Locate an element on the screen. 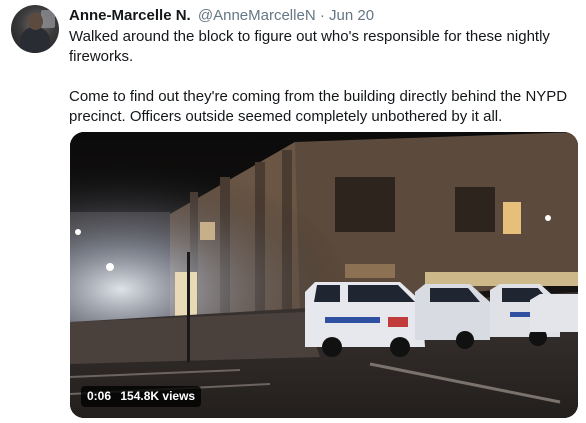  author-handle: @AnneMarcelleN is located at coordinates (257, 15).